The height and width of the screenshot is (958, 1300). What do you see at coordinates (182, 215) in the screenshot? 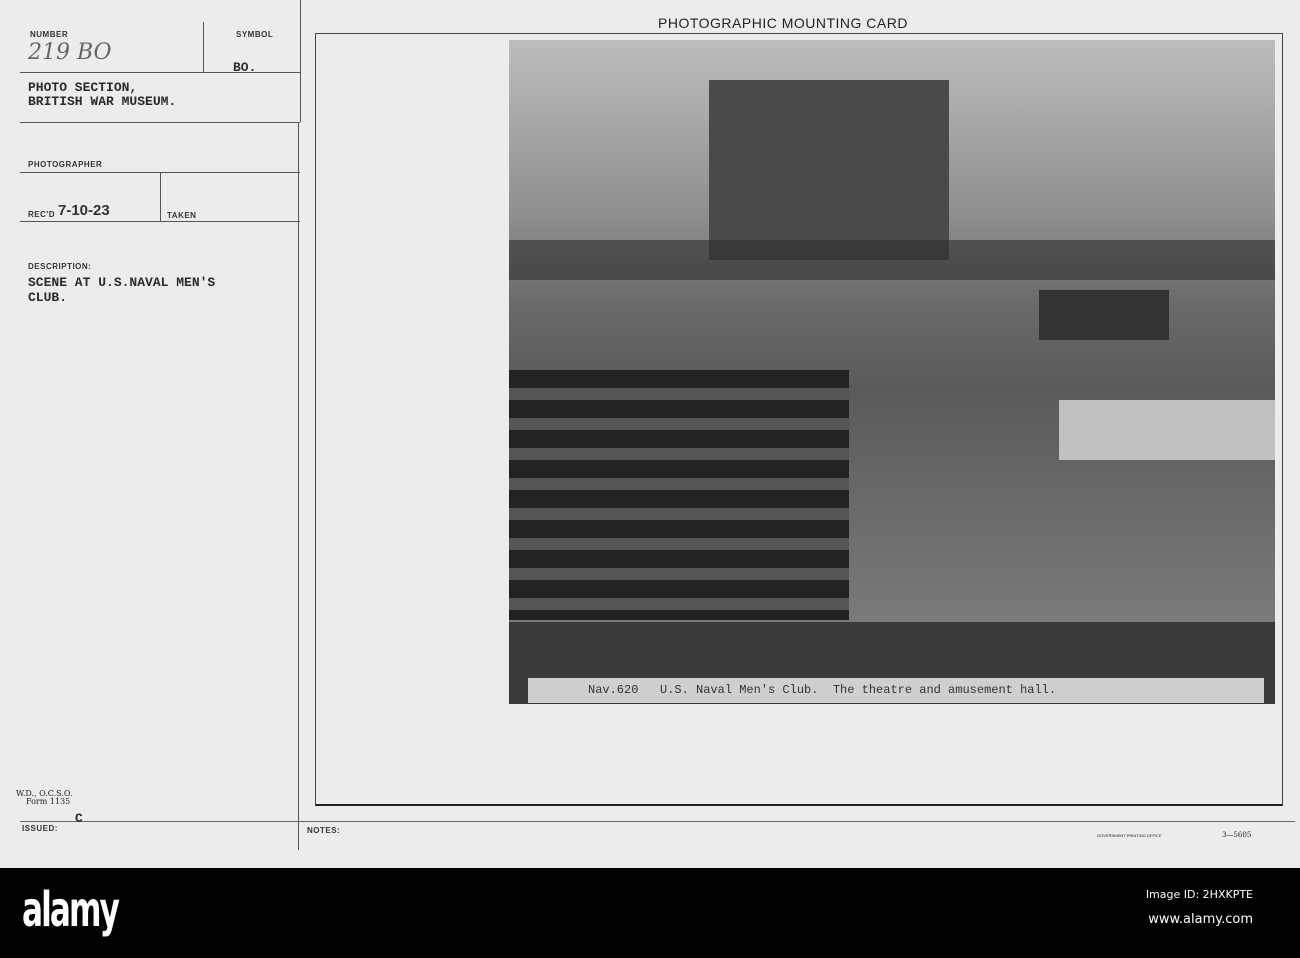
I see `taken-label: TAKEN` at bounding box center [182, 215].